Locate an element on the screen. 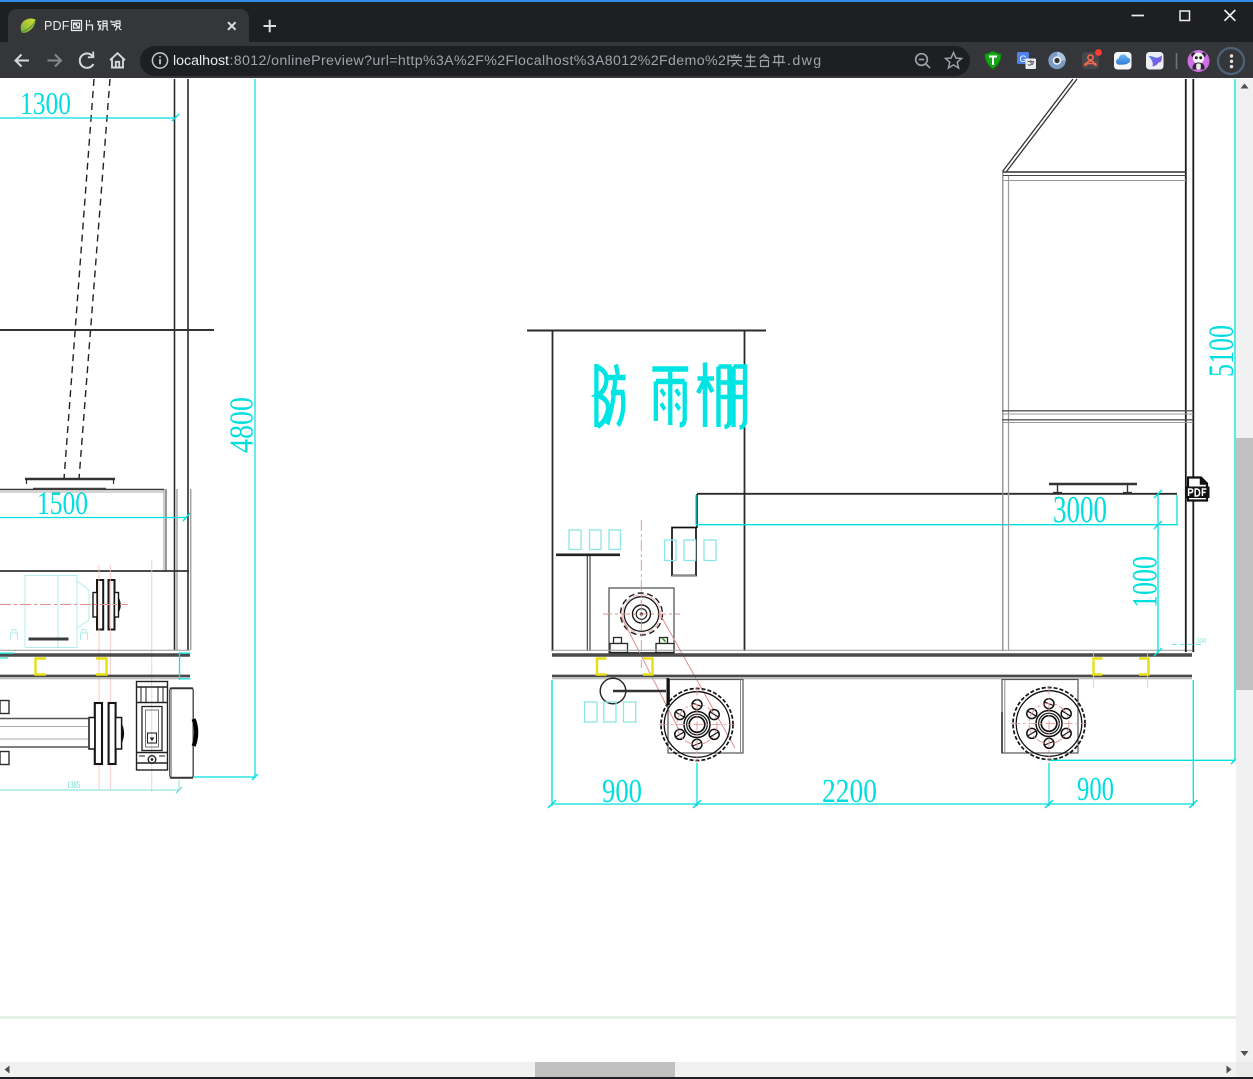  svg-text: localhost is located at coordinates (201, 61).